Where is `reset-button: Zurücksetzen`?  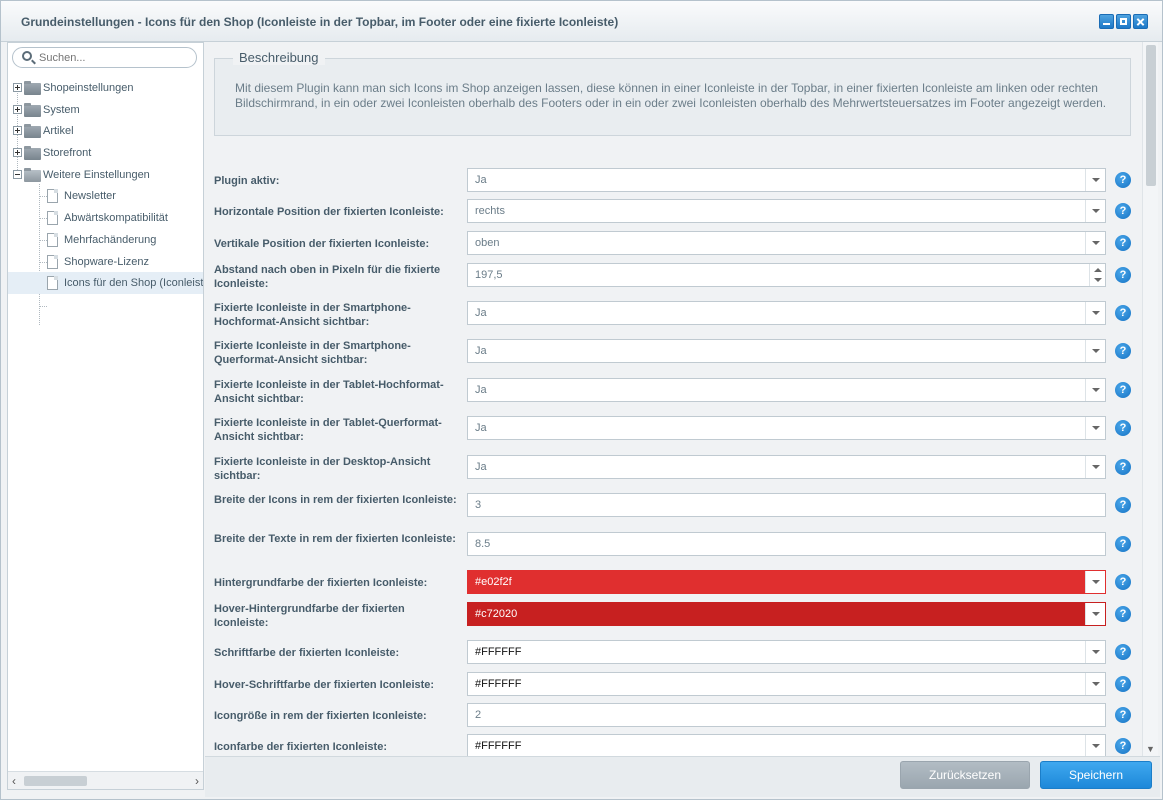 reset-button: Zurücksetzen is located at coordinates (965, 775).